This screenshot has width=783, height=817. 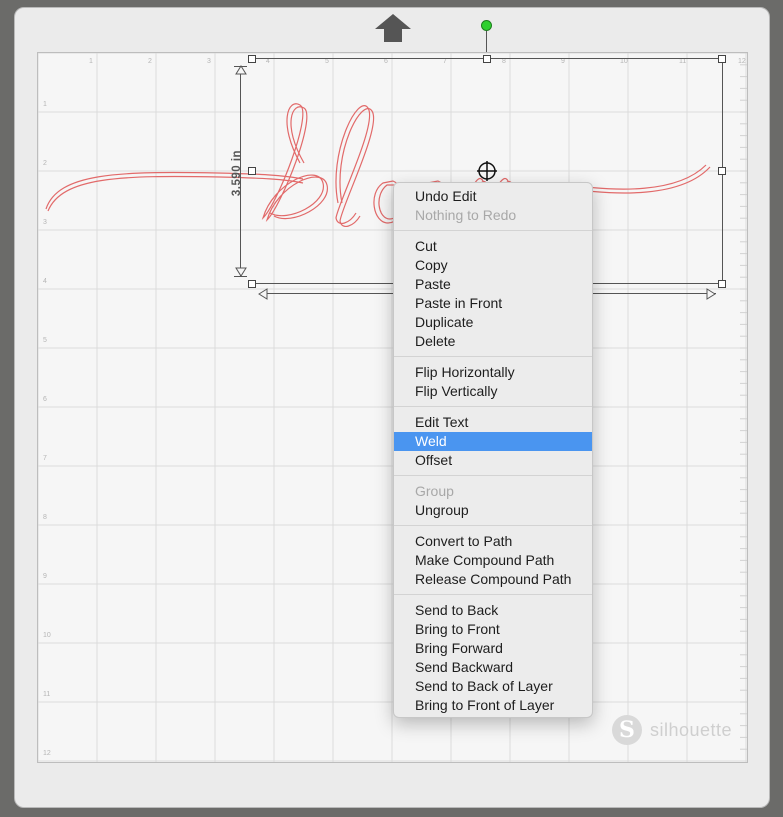 What do you see at coordinates (722, 284) in the screenshot?
I see `resize-handle-bottom-right` at bounding box center [722, 284].